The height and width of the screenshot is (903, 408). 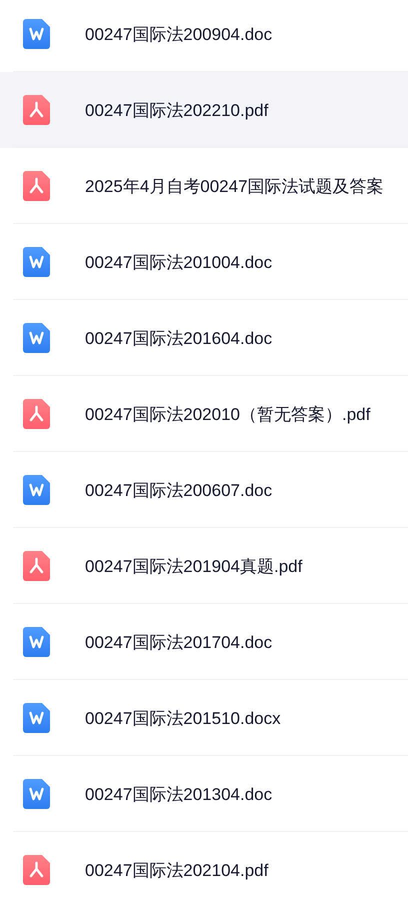 What do you see at coordinates (178, 795) in the screenshot?
I see `file-name: 00247国际法201304.doc` at bounding box center [178, 795].